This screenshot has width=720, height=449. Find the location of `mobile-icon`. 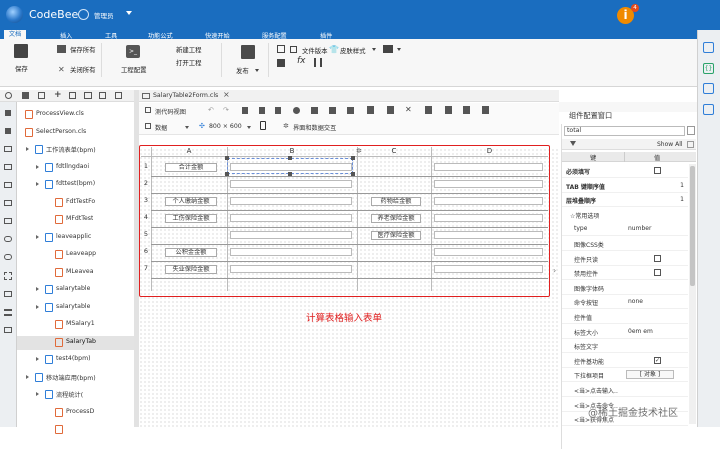

mobile-icon is located at coordinates (263, 125).